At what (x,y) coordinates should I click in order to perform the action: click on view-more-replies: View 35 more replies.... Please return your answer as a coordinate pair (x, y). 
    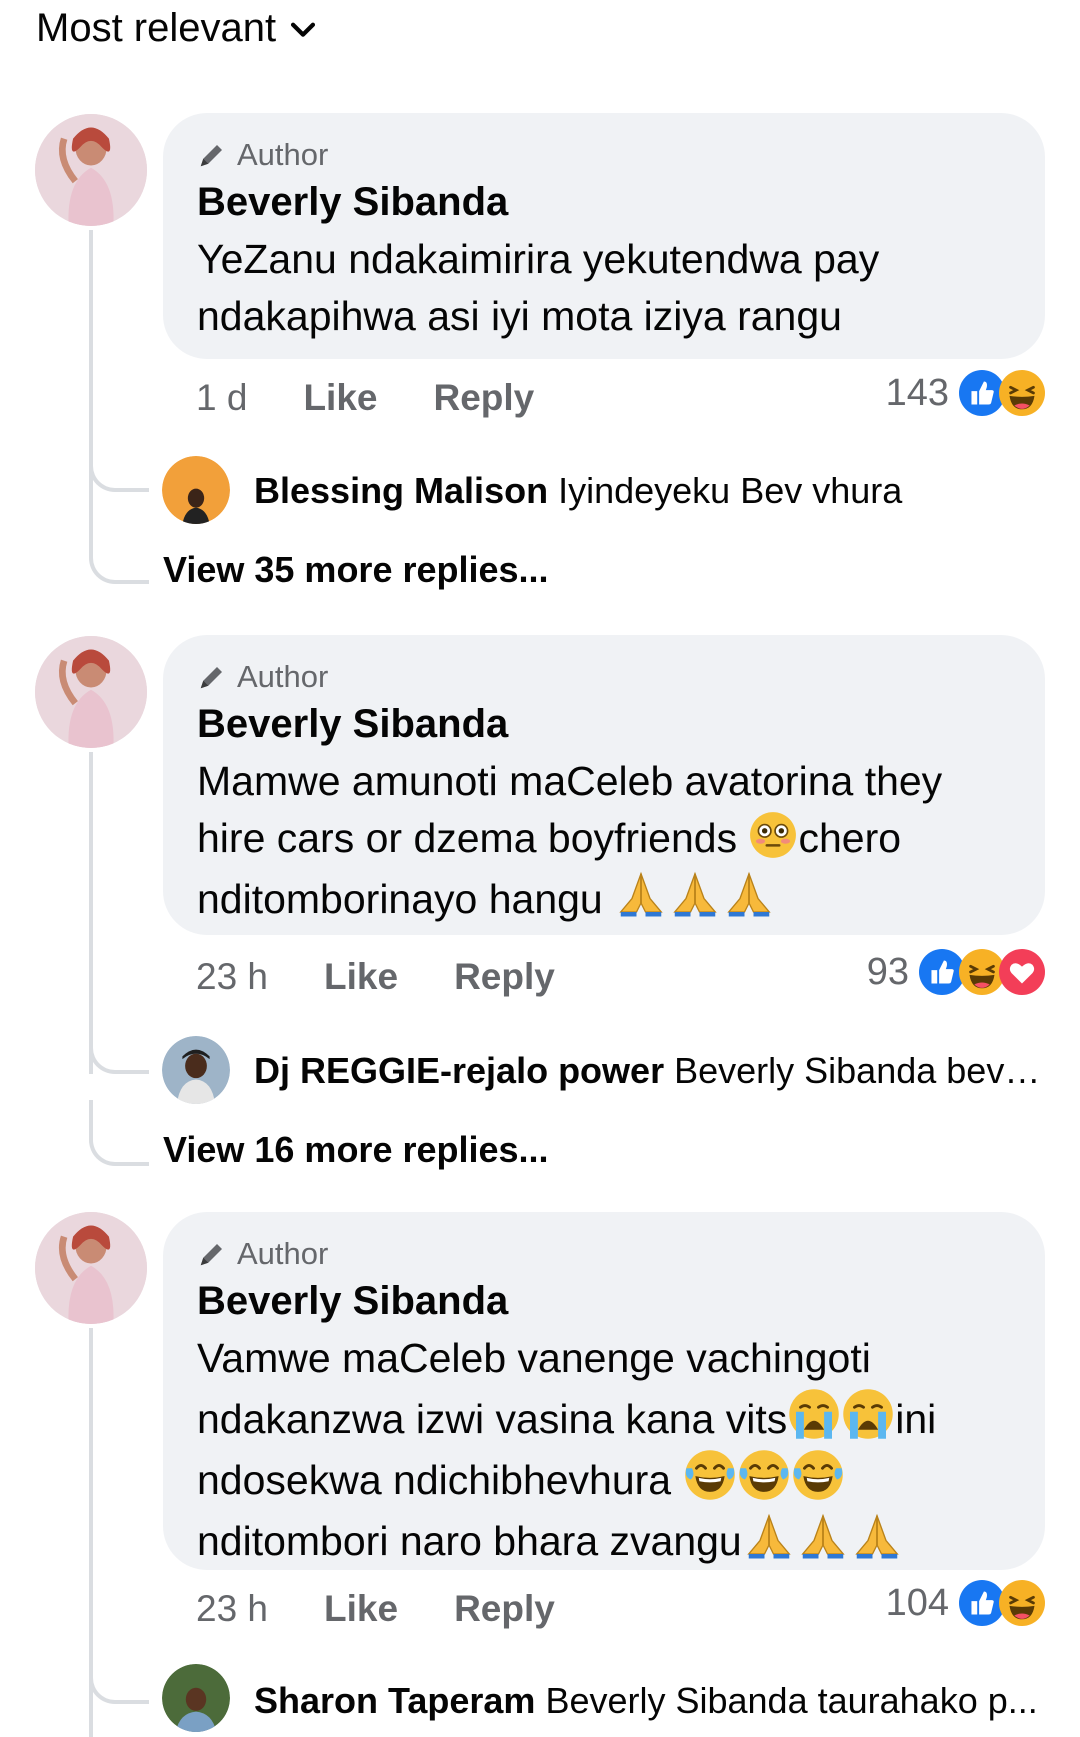
    Looking at the image, I should click on (356, 570).